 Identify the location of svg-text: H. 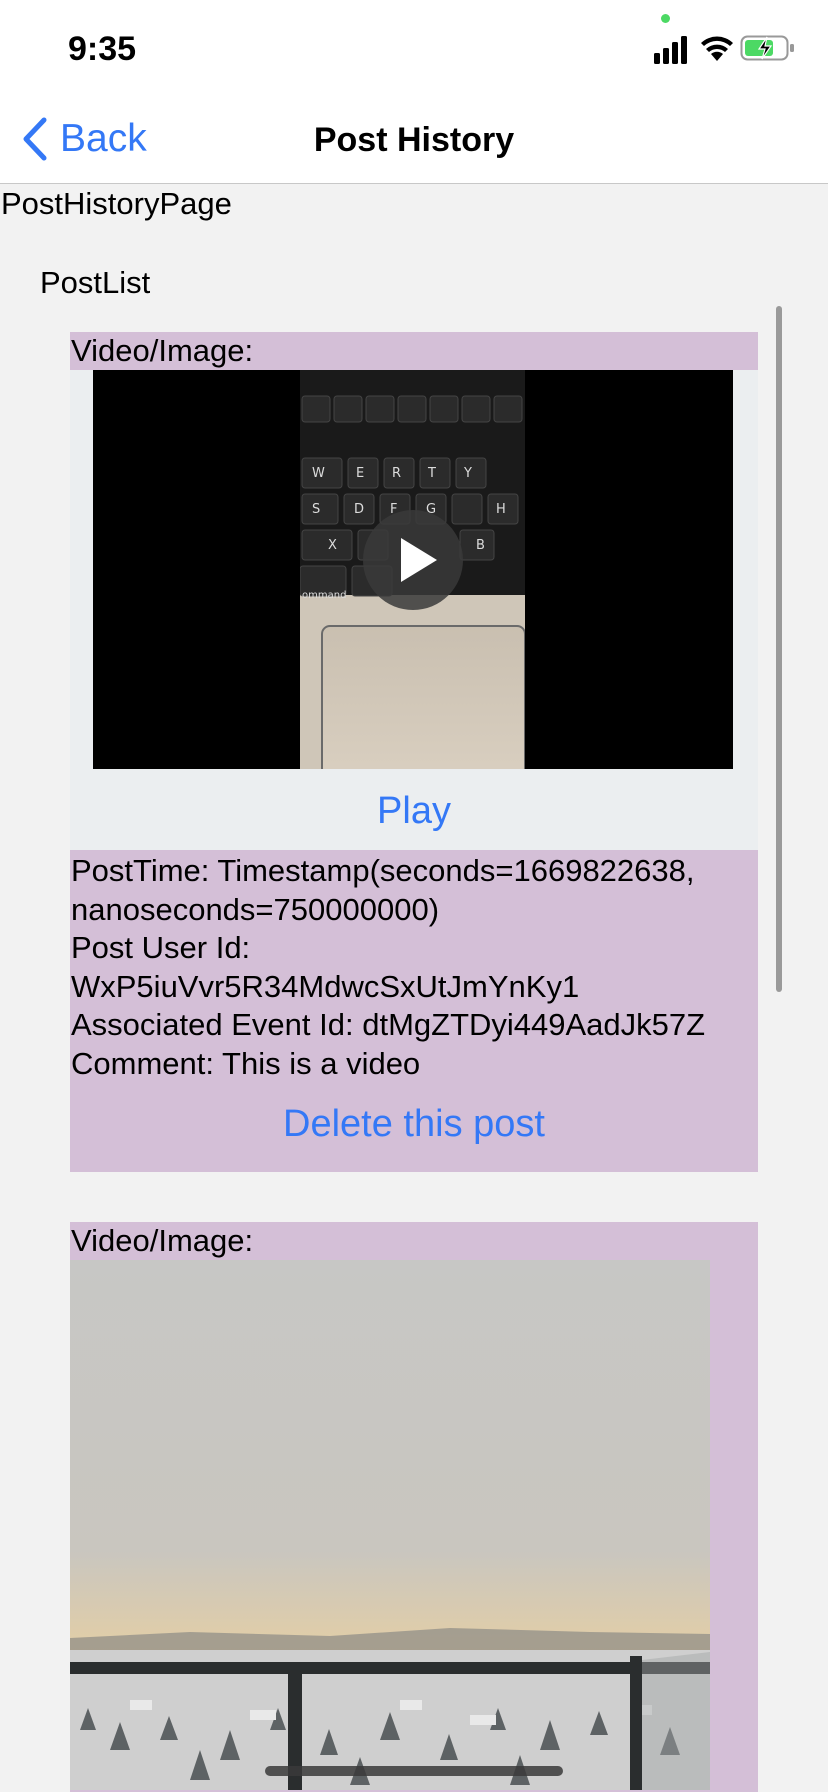
(501, 509).